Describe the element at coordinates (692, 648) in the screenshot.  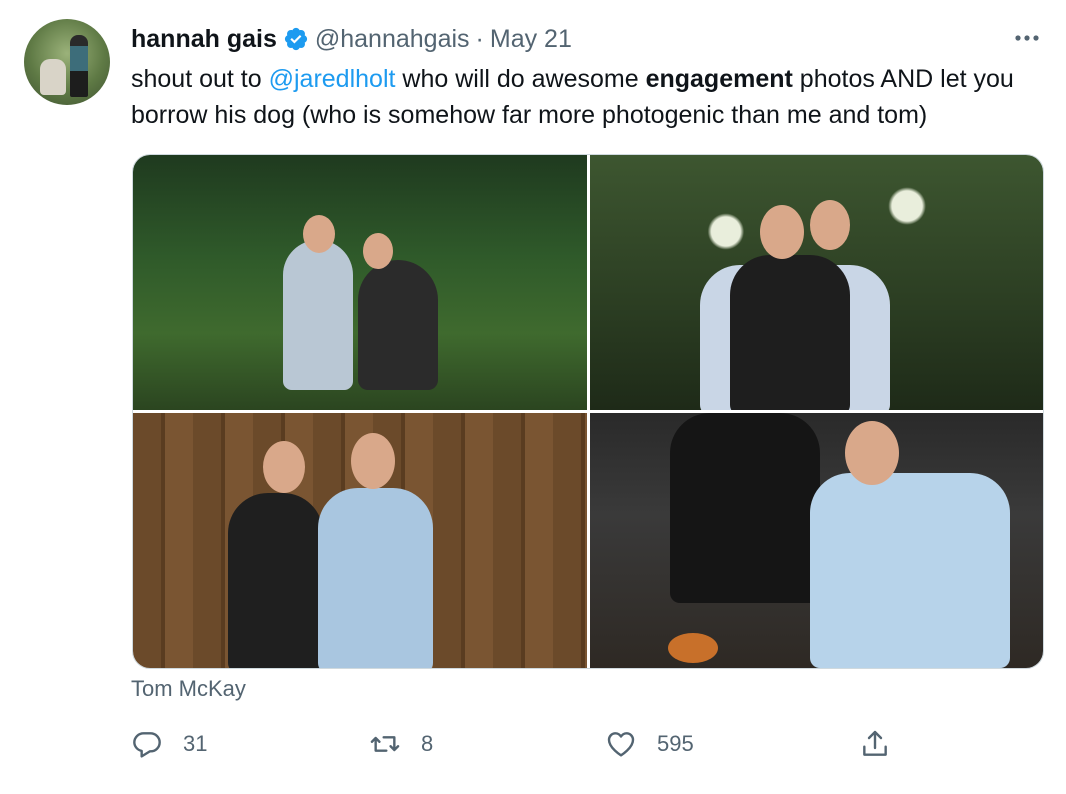
I see `photo-dog` at that location.